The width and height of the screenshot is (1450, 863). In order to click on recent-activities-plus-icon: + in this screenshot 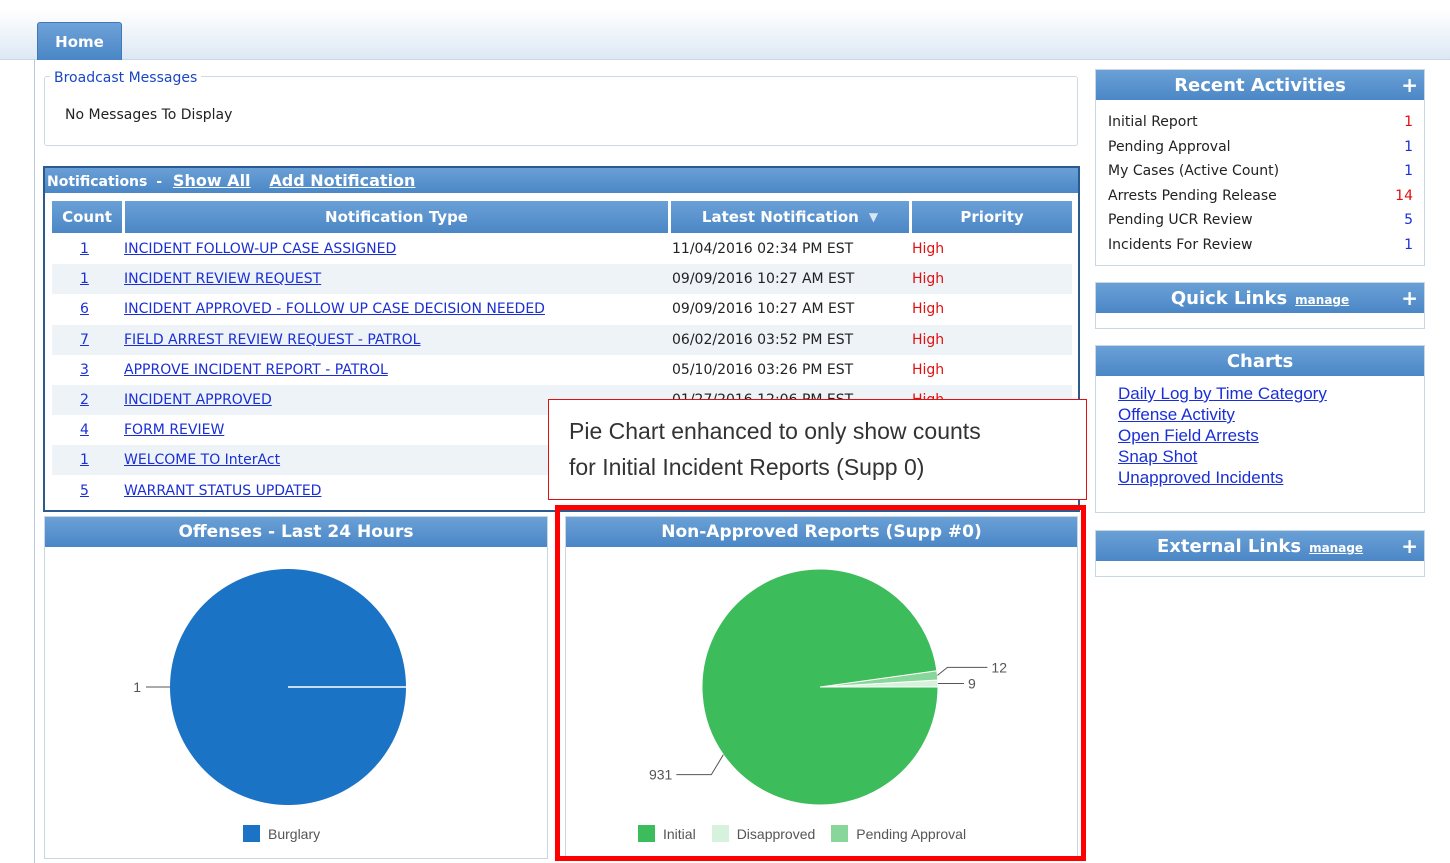, I will do `click(1409, 85)`.